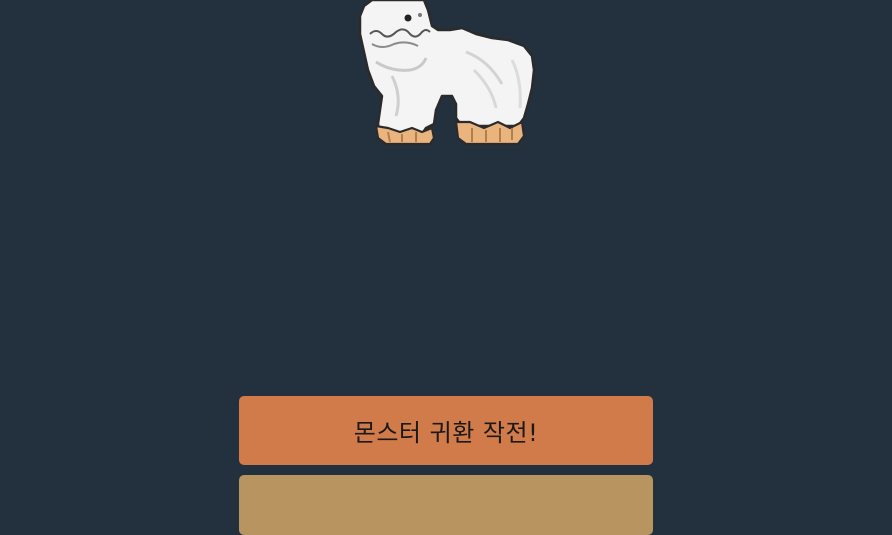 The height and width of the screenshot is (535, 892). What do you see at coordinates (447, 73) in the screenshot?
I see `yeti-monster-sprite` at bounding box center [447, 73].